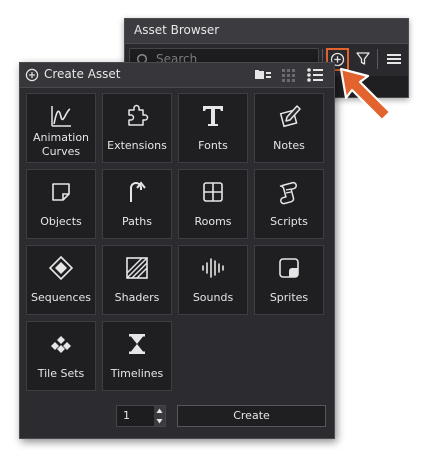 The width and height of the screenshot is (425, 457). What do you see at coordinates (290, 116) in the screenshot?
I see `notes-icon` at bounding box center [290, 116].